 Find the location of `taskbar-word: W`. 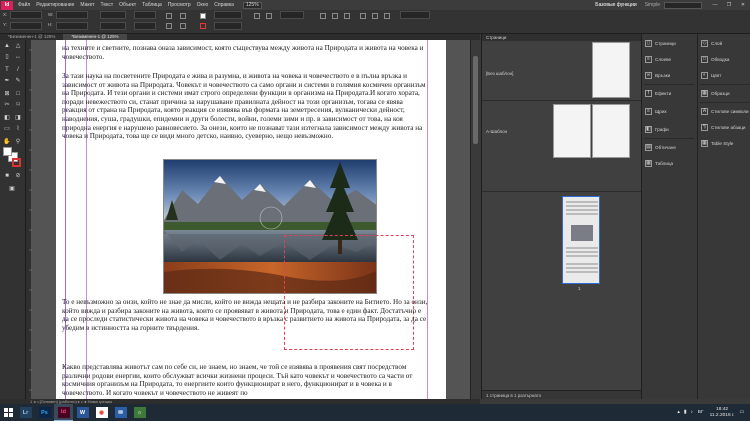

taskbar-word: W is located at coordinates (82, 412).